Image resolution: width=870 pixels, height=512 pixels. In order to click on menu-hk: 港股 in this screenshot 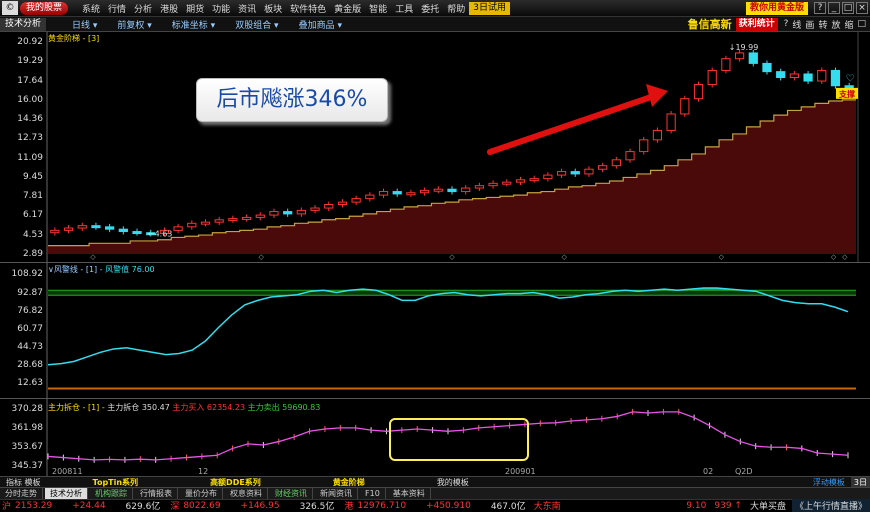, I will do `click(169, 8)`.